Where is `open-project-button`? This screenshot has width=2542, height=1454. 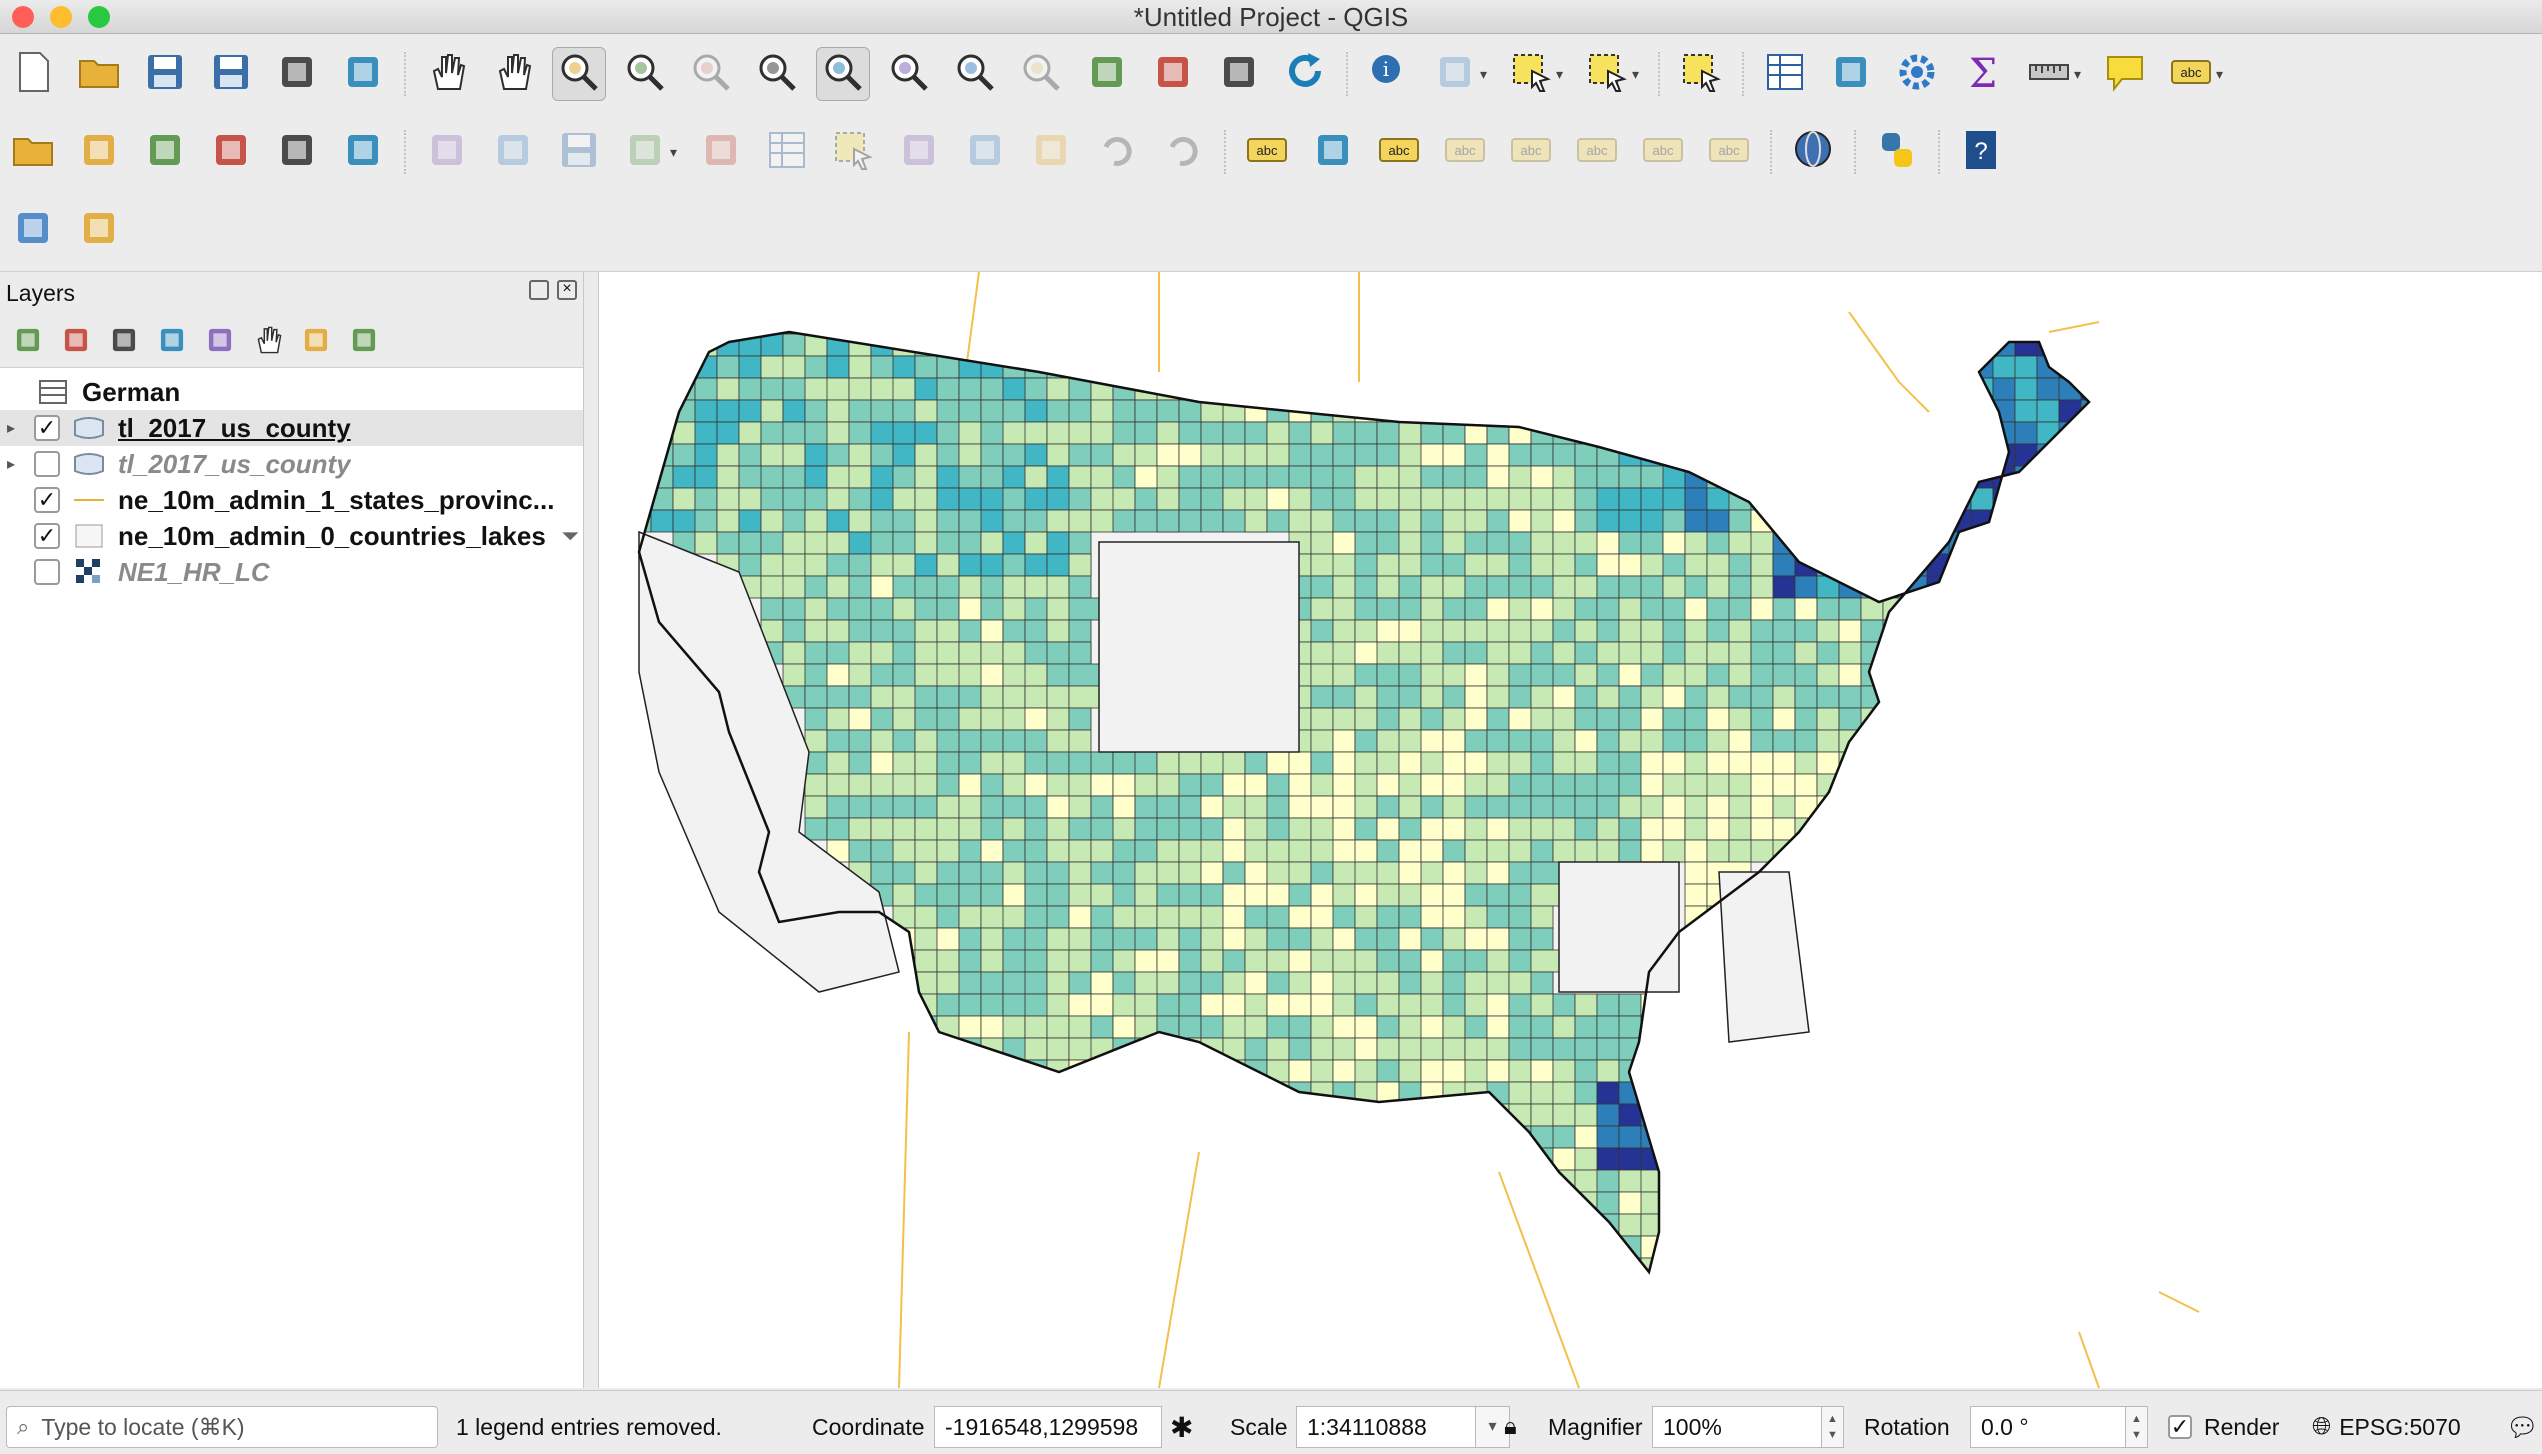
open-project-button is located at coordinates (99, 74).